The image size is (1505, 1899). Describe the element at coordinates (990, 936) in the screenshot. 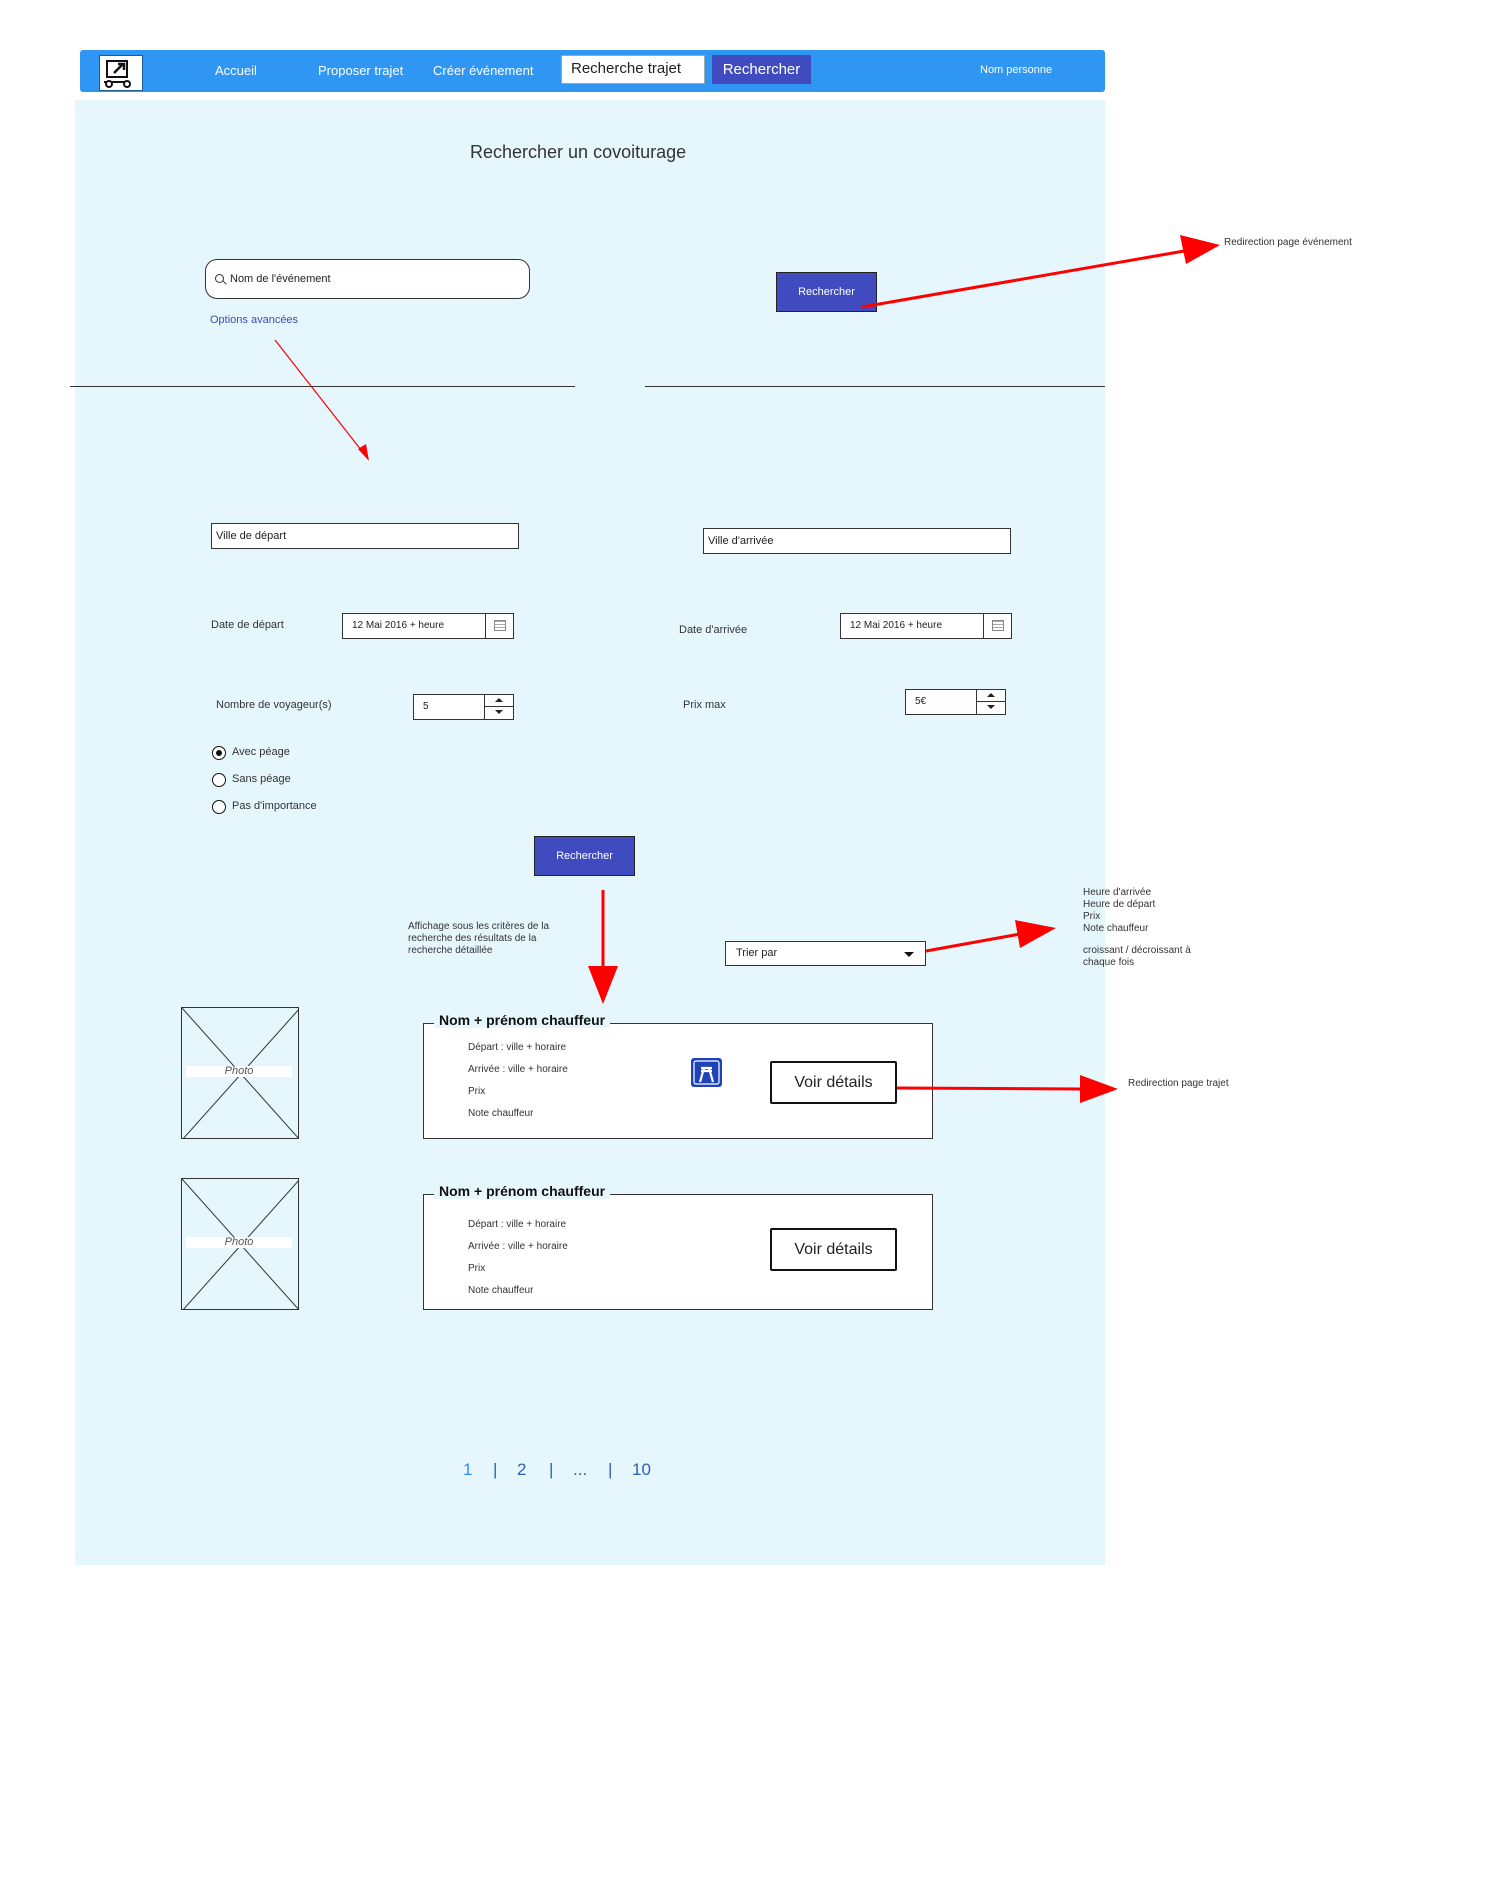

I see `arrow-to-sort-options` at that location.